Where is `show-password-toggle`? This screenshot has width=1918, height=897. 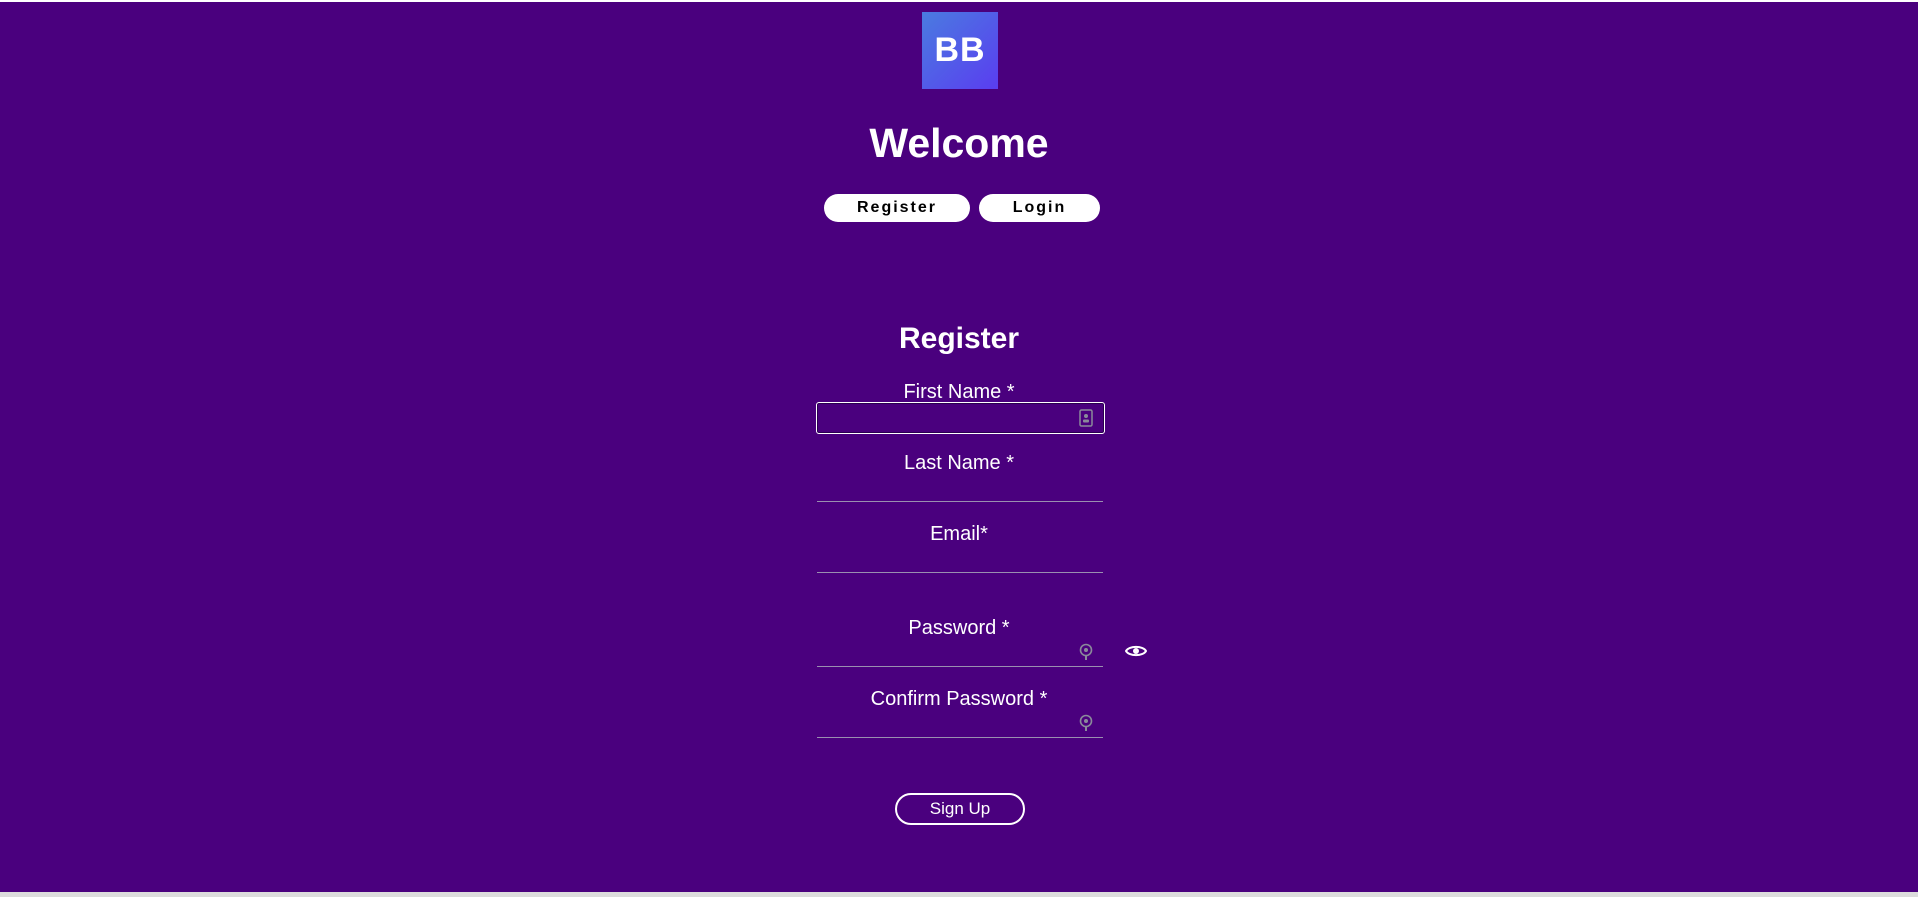 show-password-toggle is located at coordinates (1136, 651).